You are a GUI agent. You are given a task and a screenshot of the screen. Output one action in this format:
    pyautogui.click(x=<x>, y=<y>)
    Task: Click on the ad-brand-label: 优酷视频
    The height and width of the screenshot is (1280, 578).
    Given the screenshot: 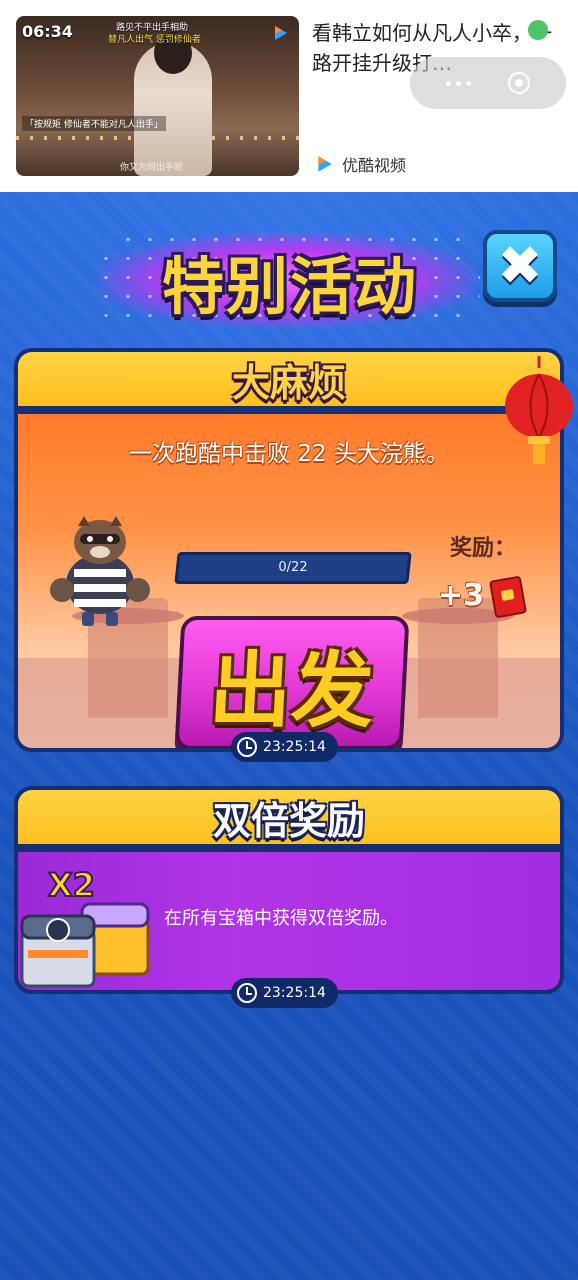 What is the action you would take?
    pyautogui.click(x=374, y=165)
    